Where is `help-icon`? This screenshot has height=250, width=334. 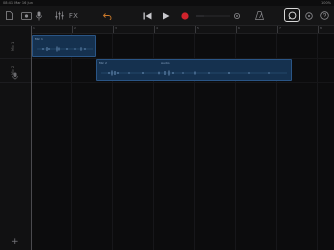 help-icon is located at coordinates (324, 15).